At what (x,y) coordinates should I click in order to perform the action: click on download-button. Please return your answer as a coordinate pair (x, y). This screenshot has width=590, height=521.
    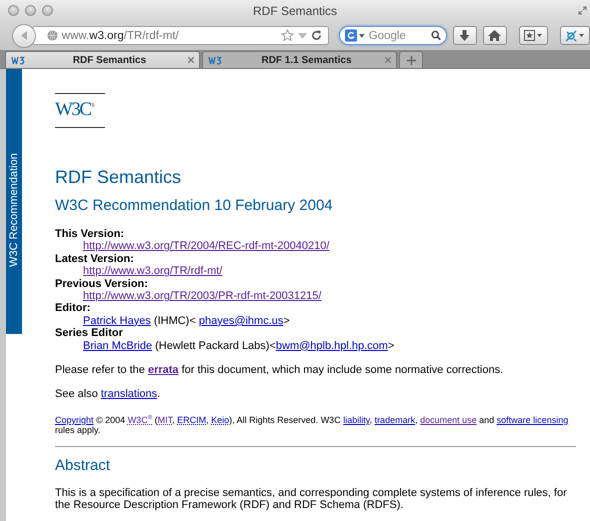
    Looking at the image, I should click on (465, 35).